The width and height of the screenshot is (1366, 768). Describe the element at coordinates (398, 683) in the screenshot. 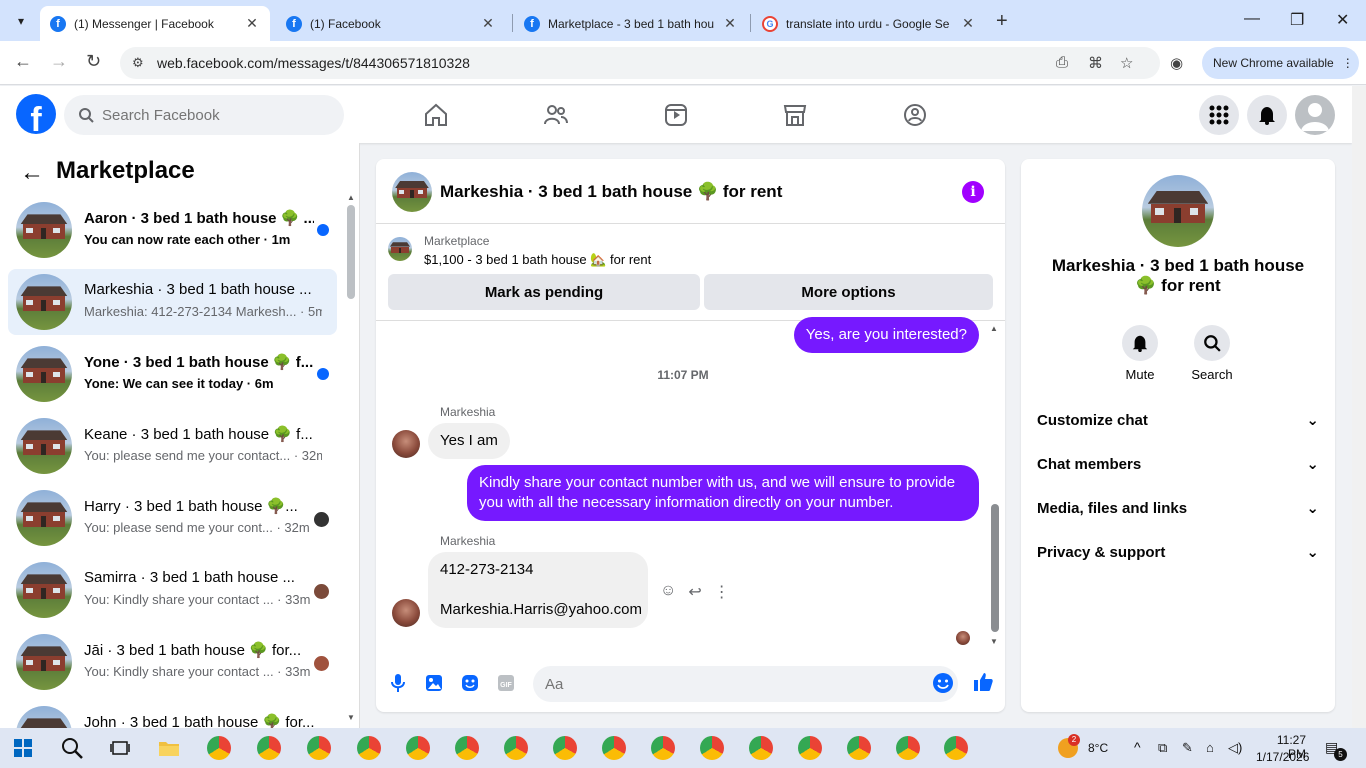

I see `microphone-icon` at that location.